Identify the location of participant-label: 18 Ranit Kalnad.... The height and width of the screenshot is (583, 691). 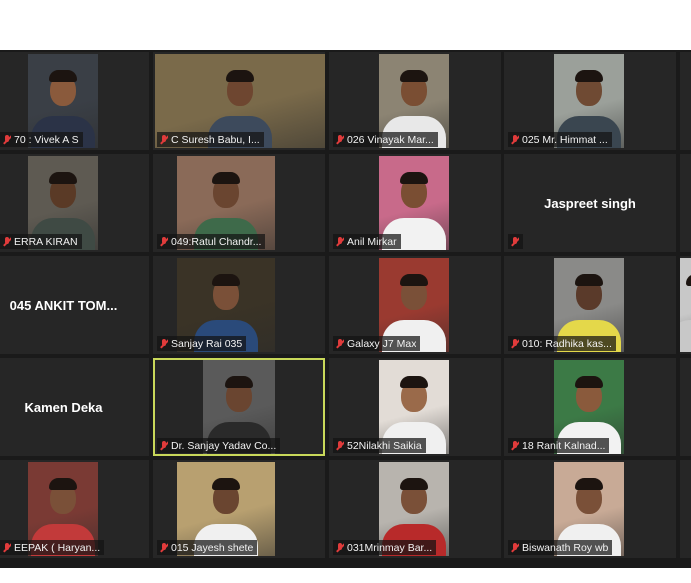
(559, 445).